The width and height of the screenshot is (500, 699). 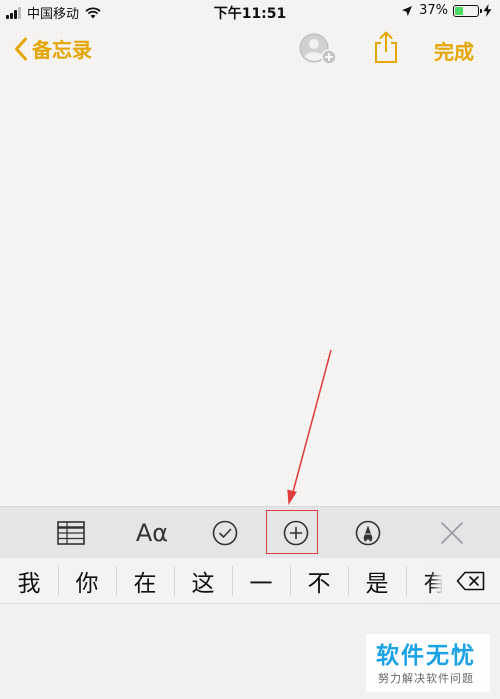 What do you see at coordinates (377, 580) in the screenshot?
I see `candidate-item: 是` at bounding box center [377, 580].